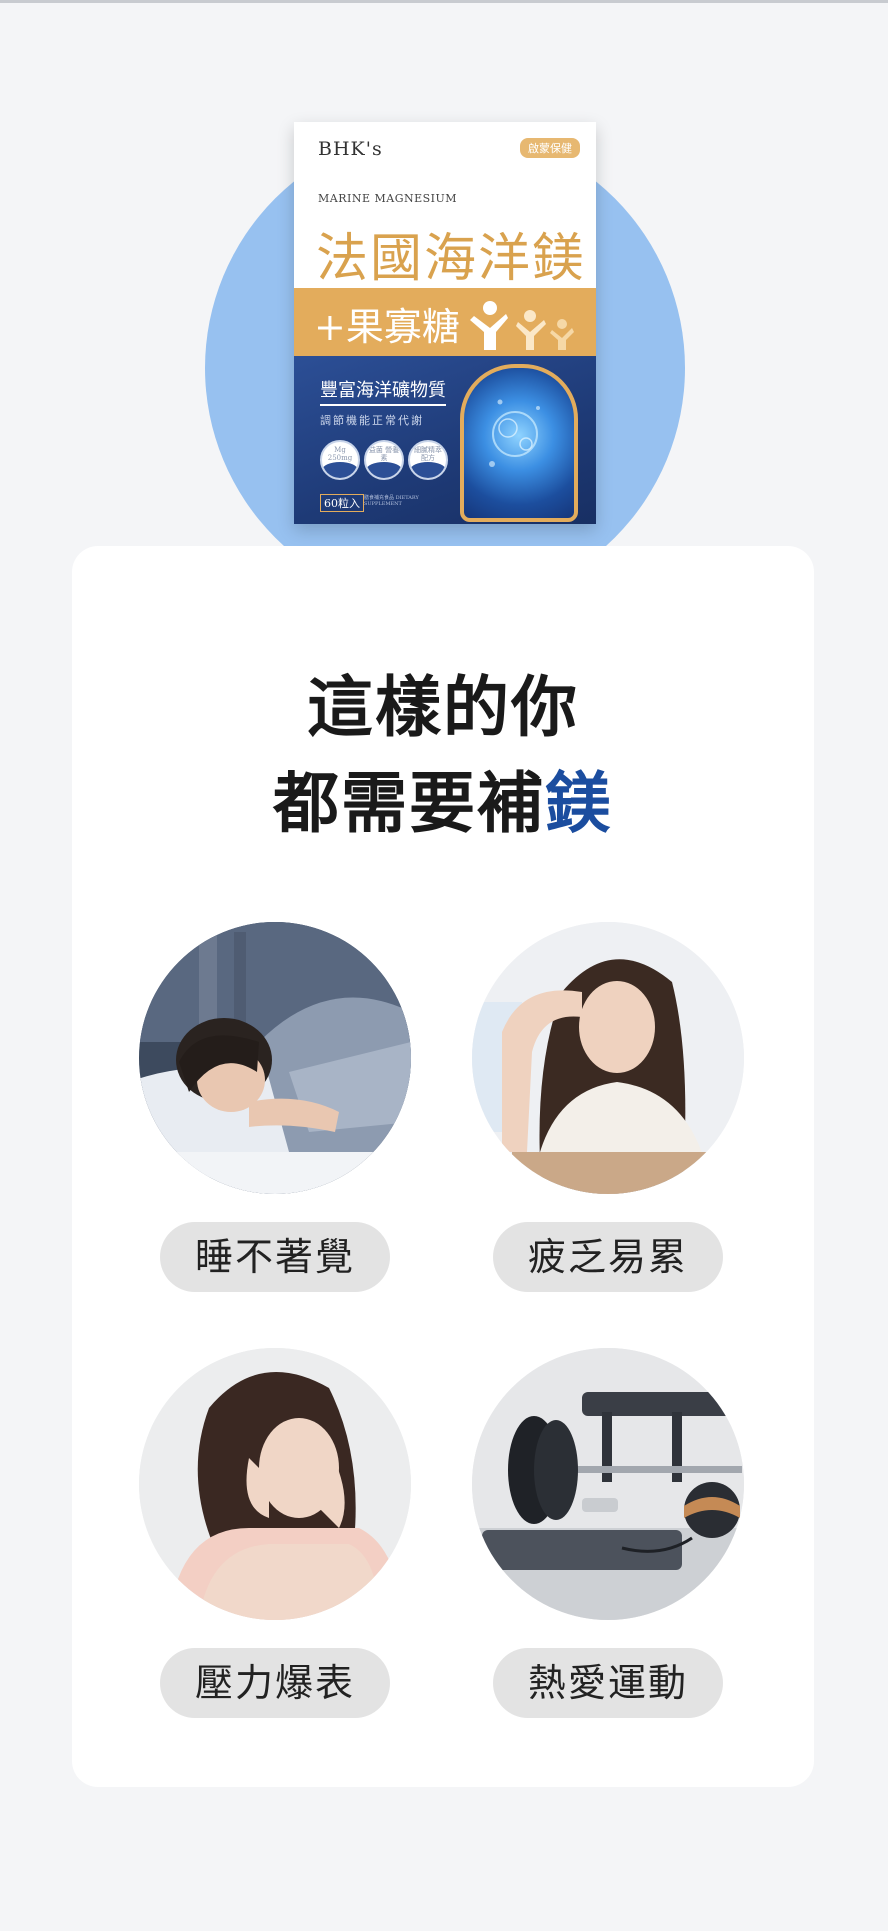 The height and width of the screenshot is (1931, 888). I want to click on item-label-pill: 睡不著覺, so click(275, 1257).